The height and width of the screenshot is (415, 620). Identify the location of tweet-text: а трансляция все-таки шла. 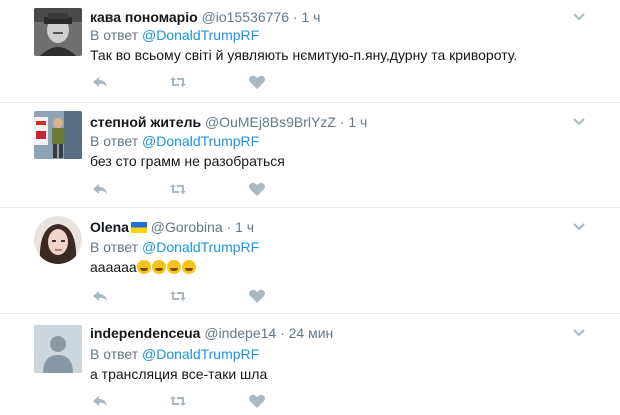
(179, 374).